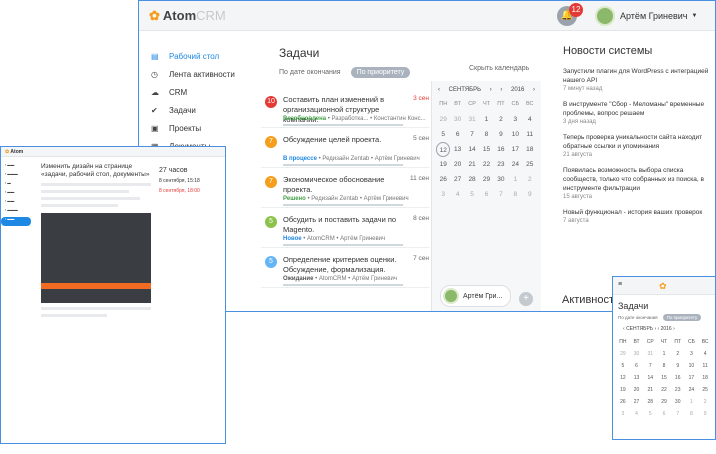 The width and height of the screenshot is (716, 454). What do you see at coordinates (491, 90) in the screenshot?
I see `next-month-icon: ›` at bounding box center [491, 90].